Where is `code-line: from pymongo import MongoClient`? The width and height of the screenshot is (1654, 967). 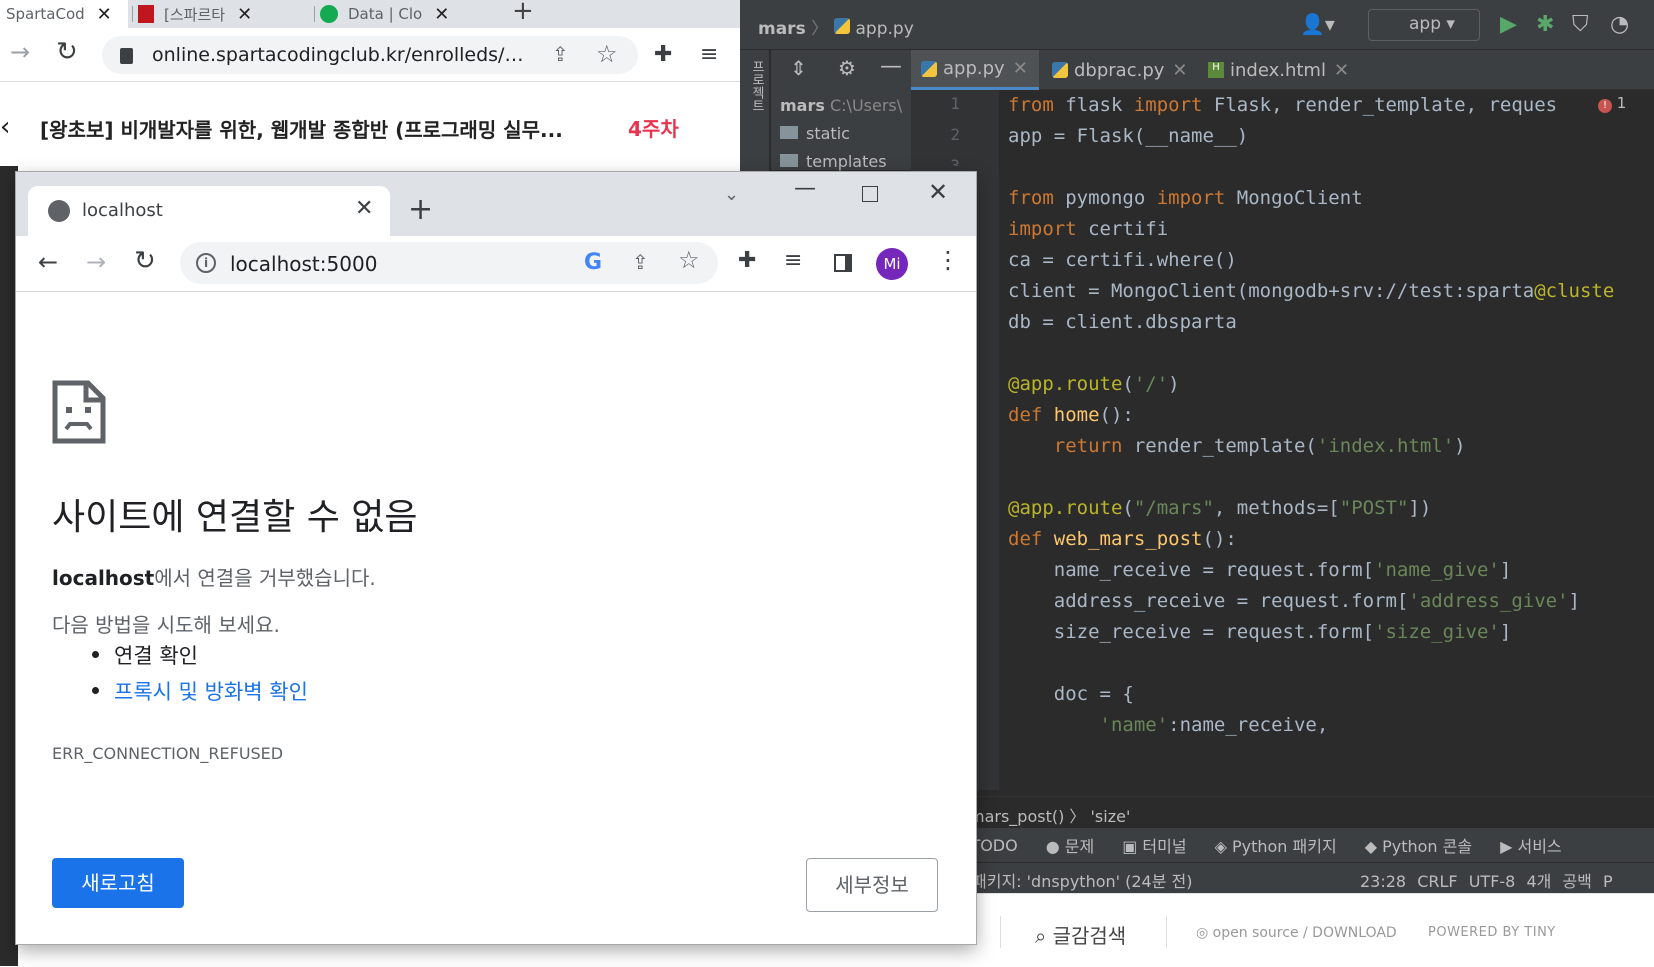 code-line: from pymongo import MongoClient is located at coordinates (1185, 198).